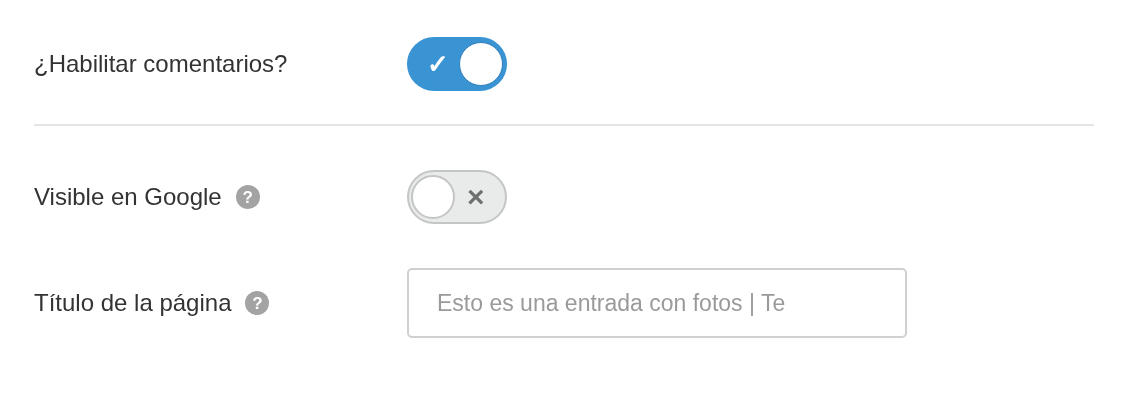  What do you see at coordinates (438, 64) in the screenshot?
I see `check-mark: ✓` at bounding box center [438, 64].